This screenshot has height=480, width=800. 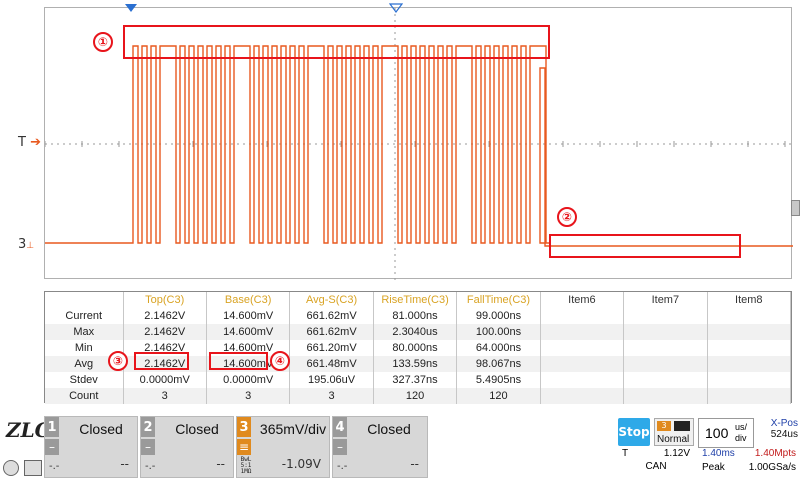 I want to click on channel-number: 2, so click(x=148, y=427).